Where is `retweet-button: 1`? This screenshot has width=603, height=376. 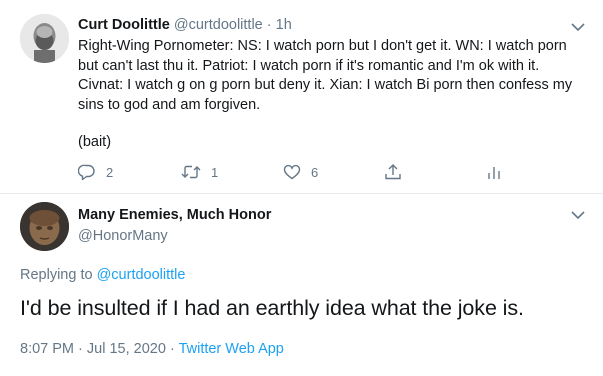 retweet-button: 1 is located at coordinates (199, 172).